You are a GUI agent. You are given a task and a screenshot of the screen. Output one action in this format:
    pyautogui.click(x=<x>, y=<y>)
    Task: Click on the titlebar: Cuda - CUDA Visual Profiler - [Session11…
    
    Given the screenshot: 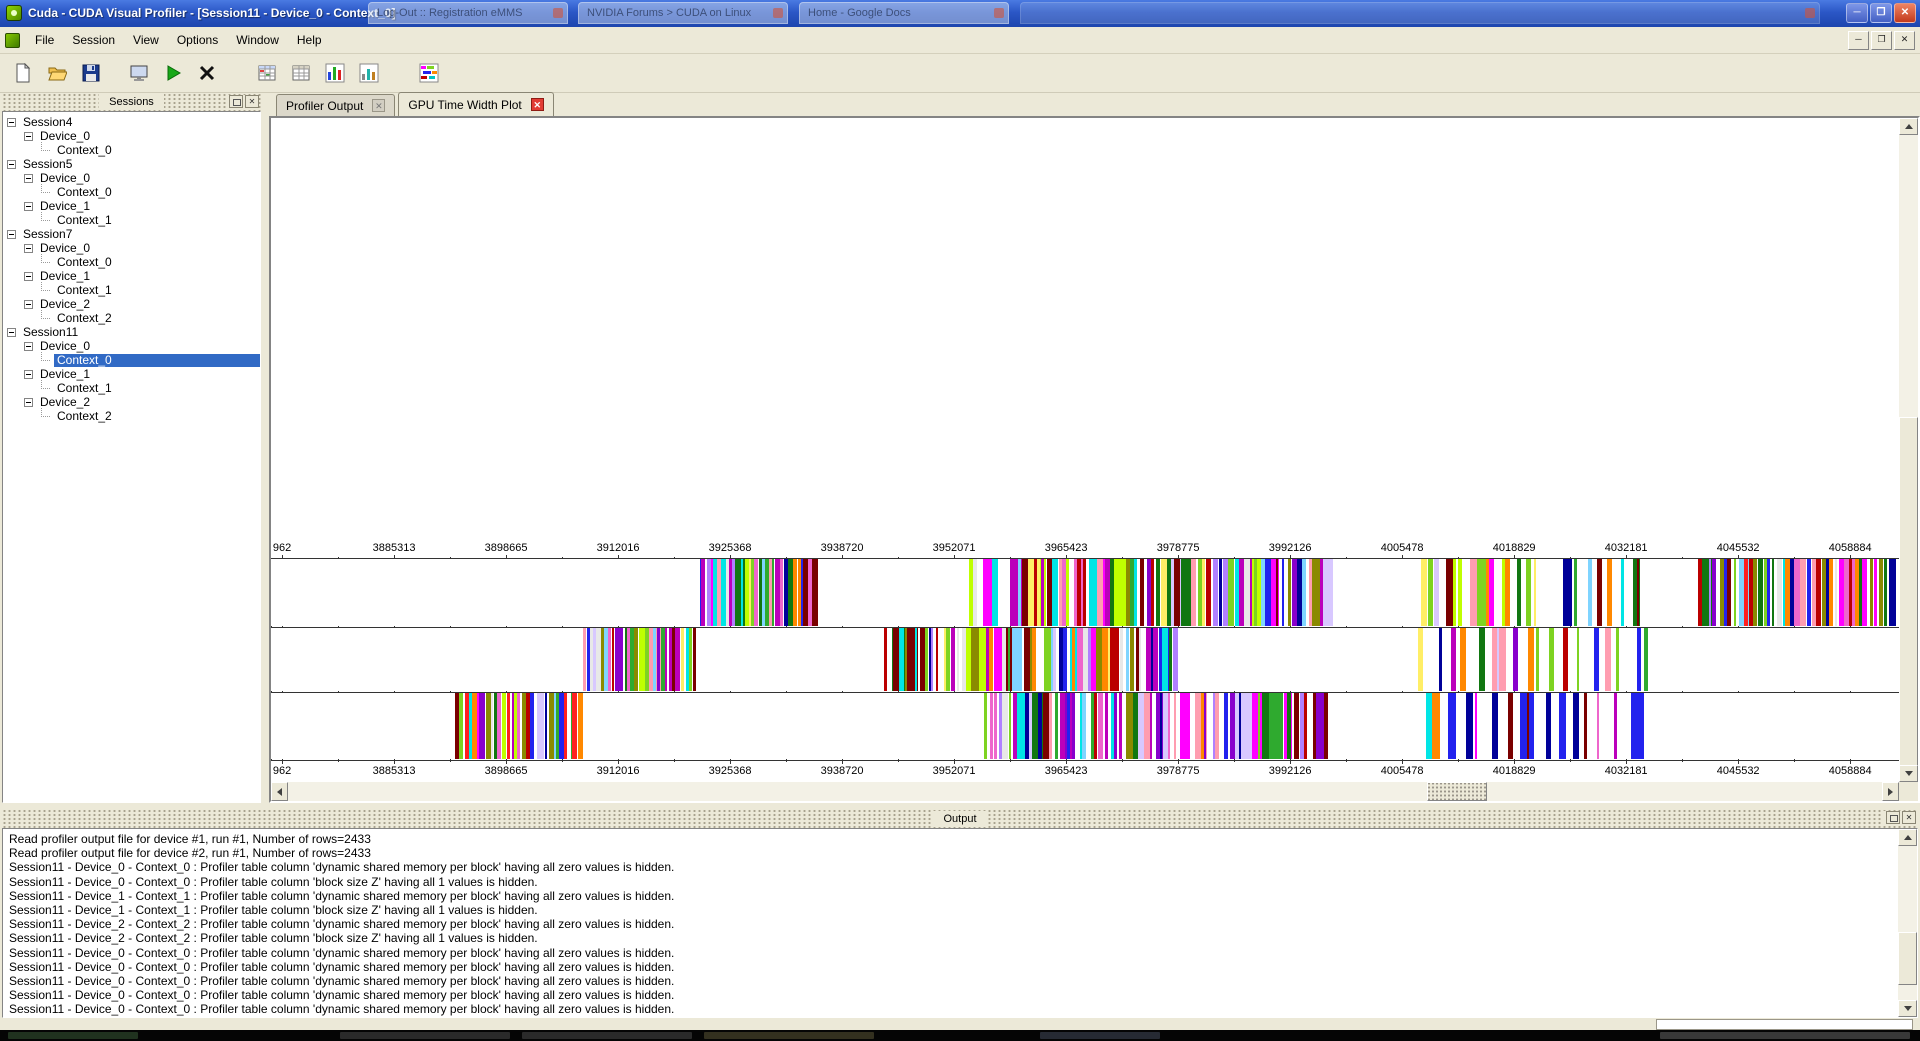 What is the action you would take?
    pyautogui.click(x=960, y=13)
    